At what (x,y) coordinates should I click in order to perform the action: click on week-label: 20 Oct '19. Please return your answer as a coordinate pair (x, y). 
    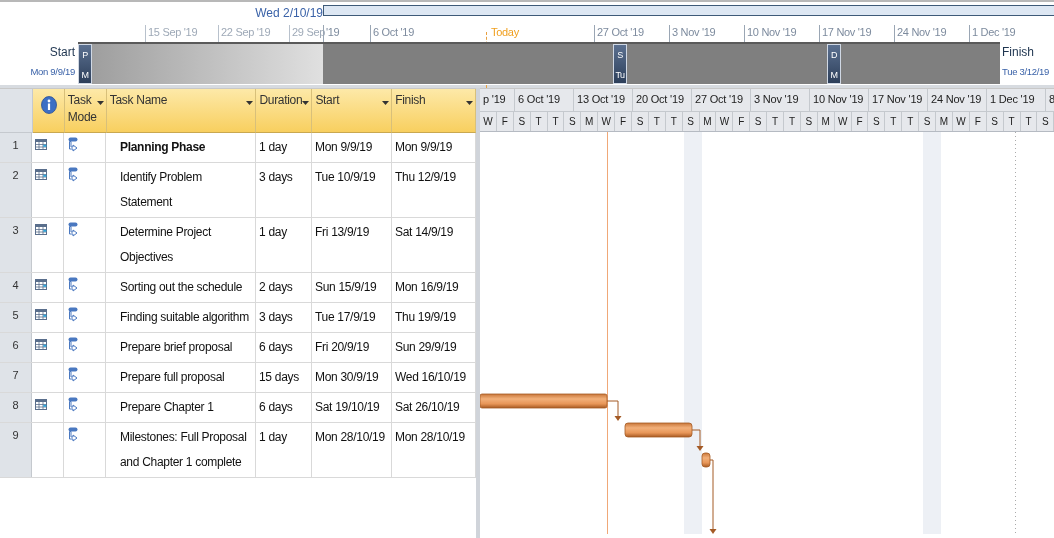
    Looking at the image, I should click on (662, 100).